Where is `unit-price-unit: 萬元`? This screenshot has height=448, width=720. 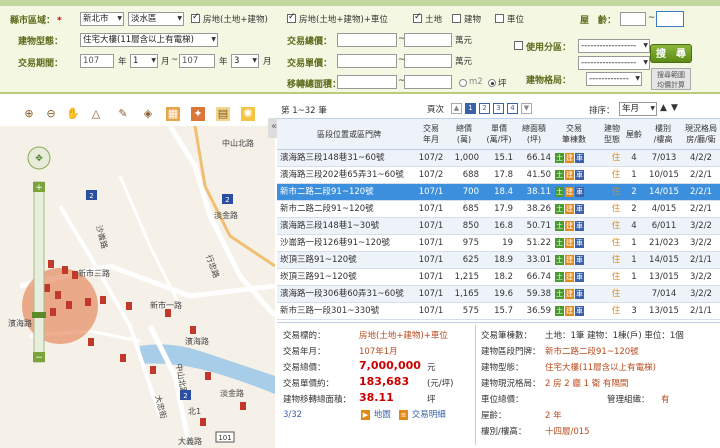
unit-price-unit: 萬元 is located at coordinates (464, 62).